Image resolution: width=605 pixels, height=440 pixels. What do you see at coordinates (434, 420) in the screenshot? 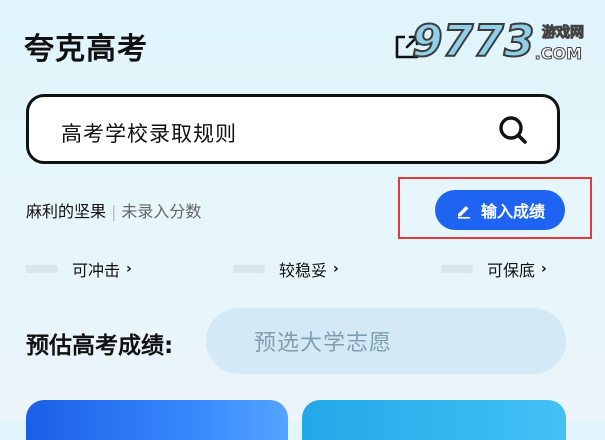
I see `feature-card-right` at bounding box center [434, 420].